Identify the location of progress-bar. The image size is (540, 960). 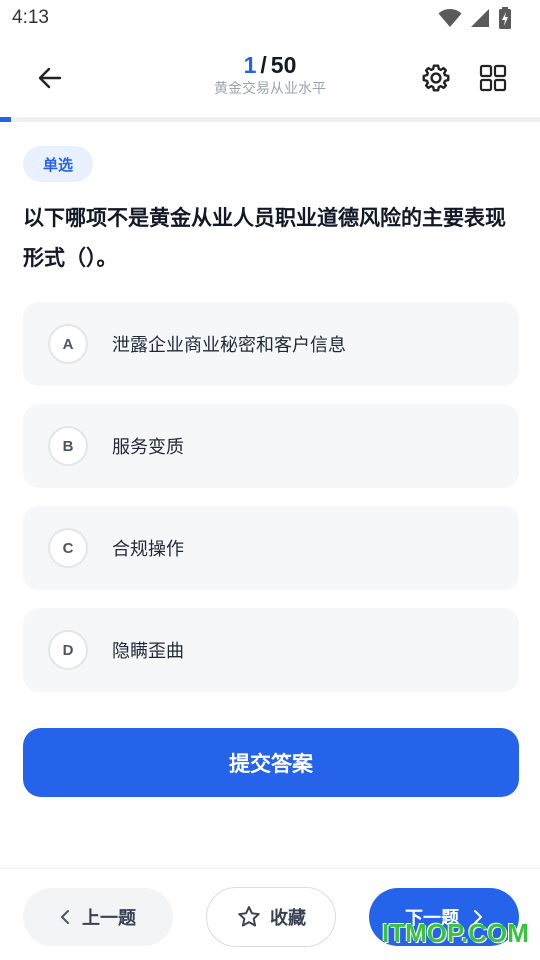
(270, 119).